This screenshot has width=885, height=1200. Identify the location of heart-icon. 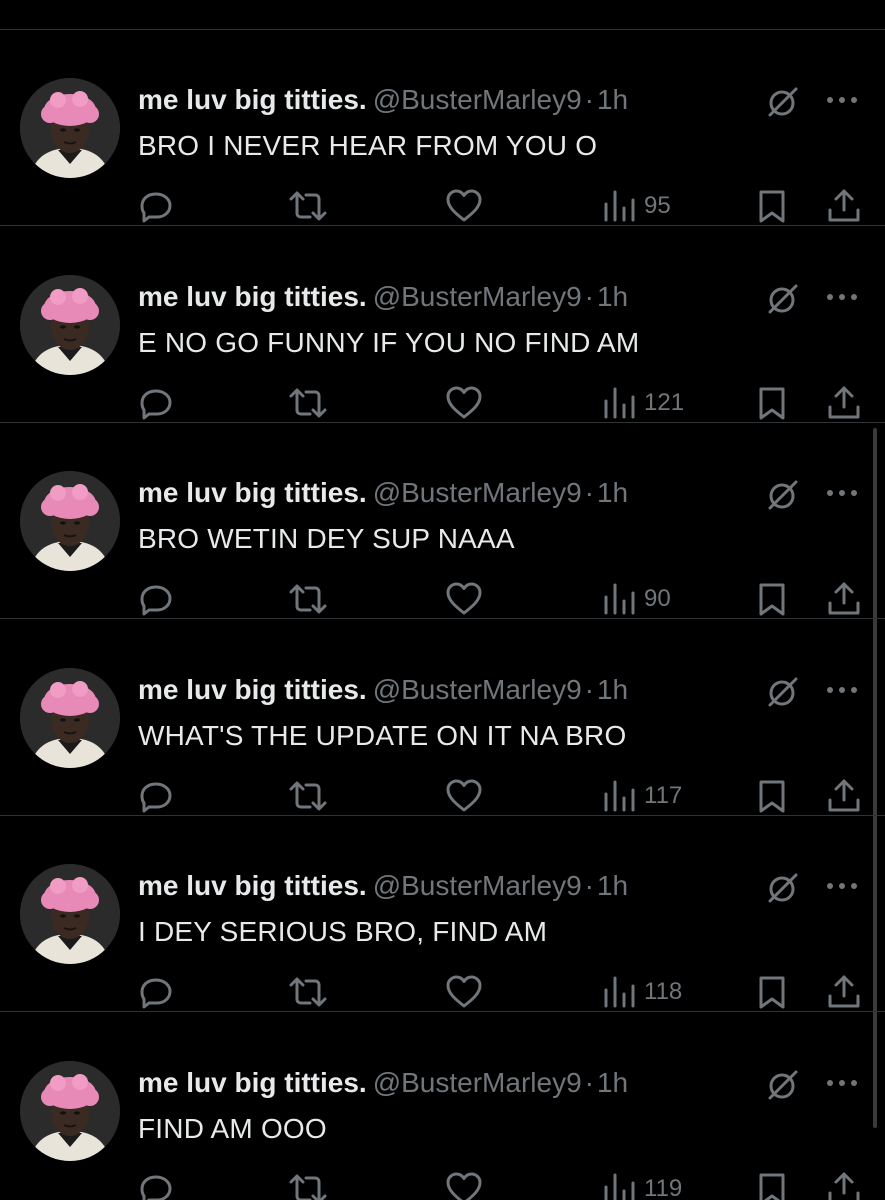
(464, 795).